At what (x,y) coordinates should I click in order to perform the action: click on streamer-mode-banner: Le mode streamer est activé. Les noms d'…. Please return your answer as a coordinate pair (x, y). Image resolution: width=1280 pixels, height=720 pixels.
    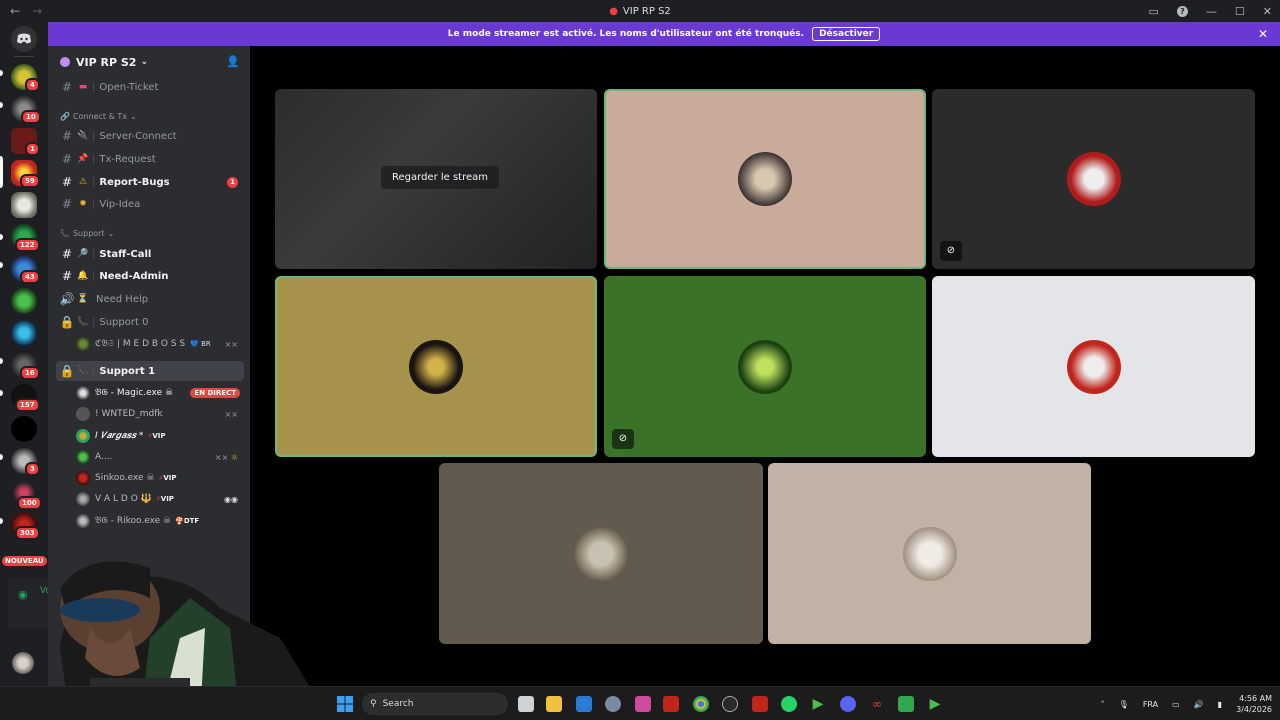
    Looking at the image, I should click on (664, 34).